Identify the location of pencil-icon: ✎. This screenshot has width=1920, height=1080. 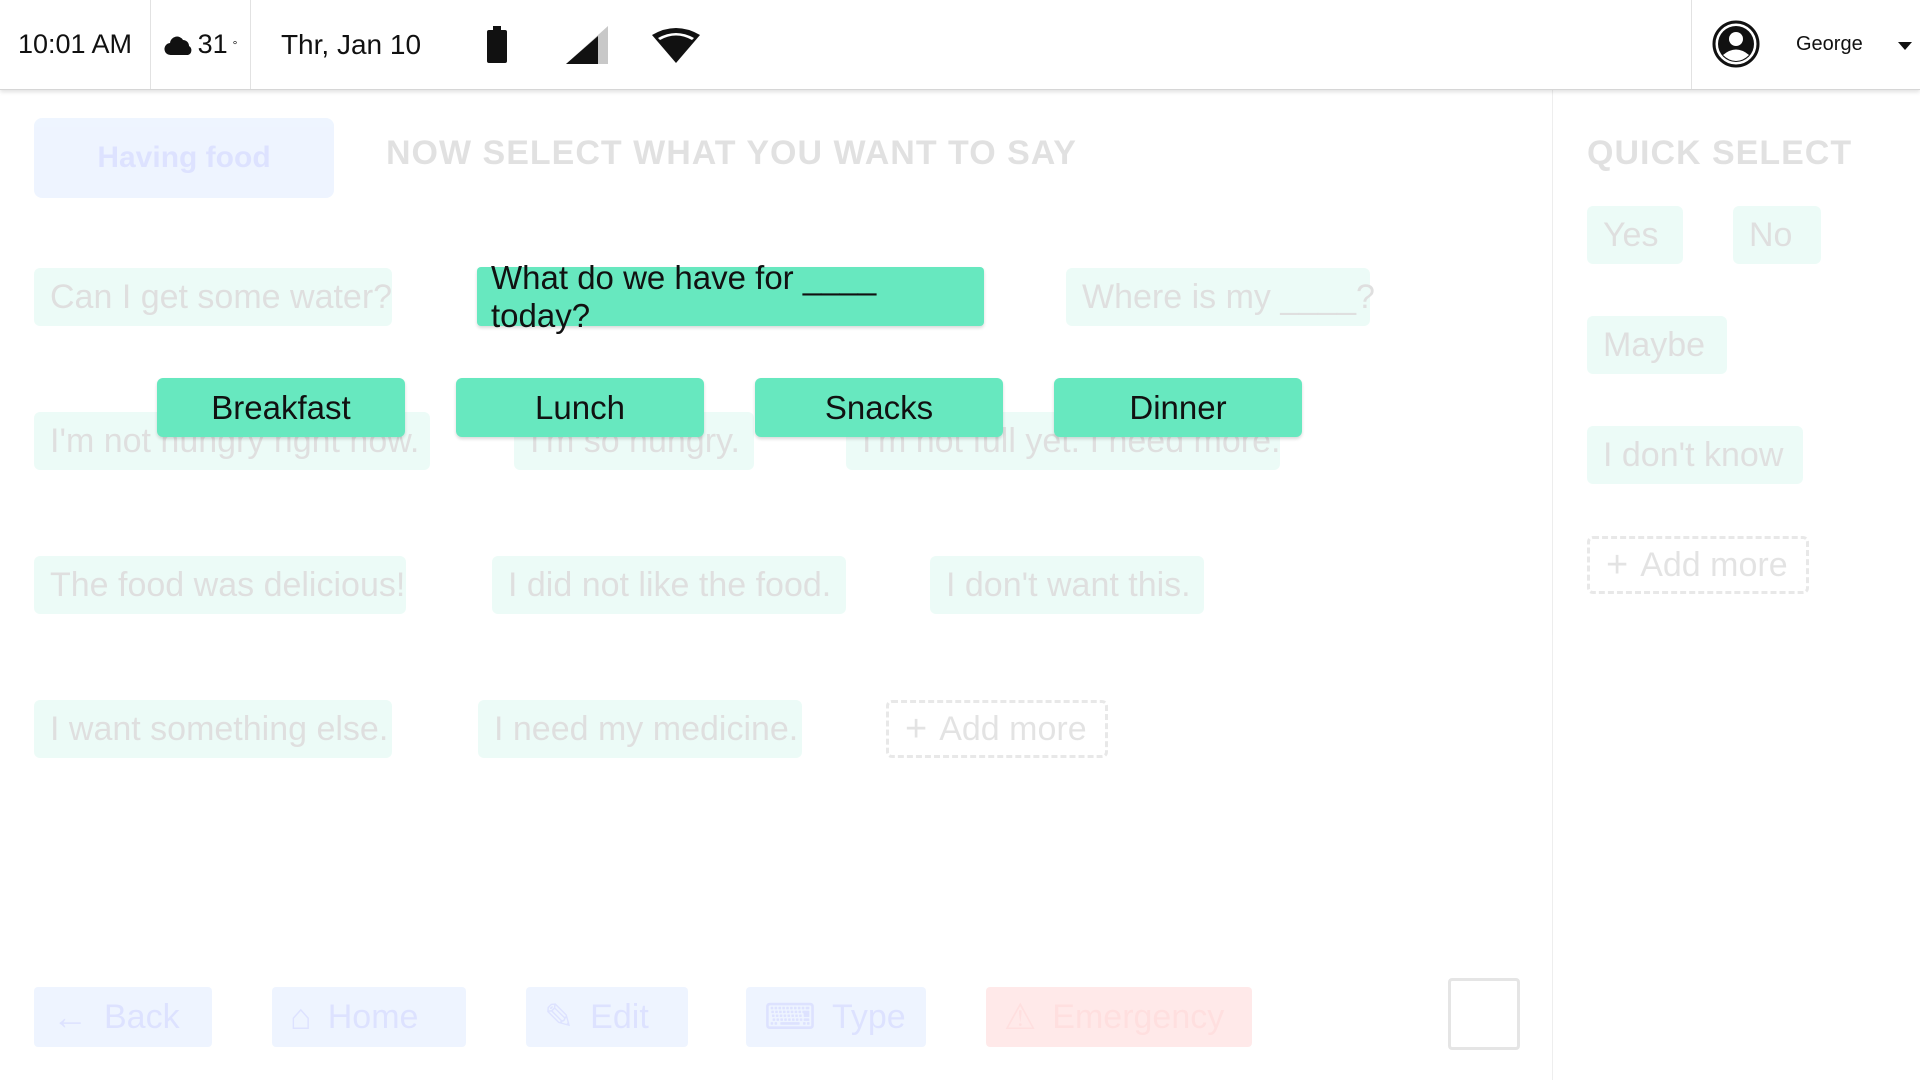
(559, 1016).